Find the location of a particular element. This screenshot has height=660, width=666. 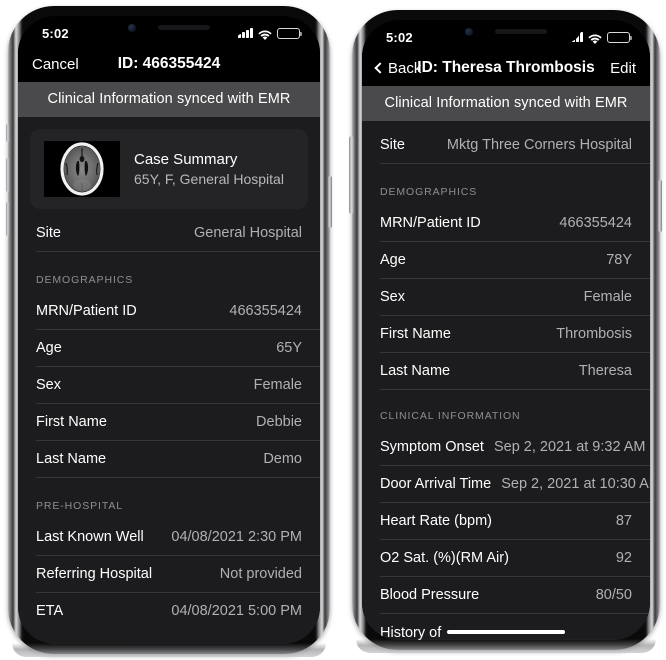

table-row: ETA 04/08/2021 5:00 PM is located at coordinates (178, 611).